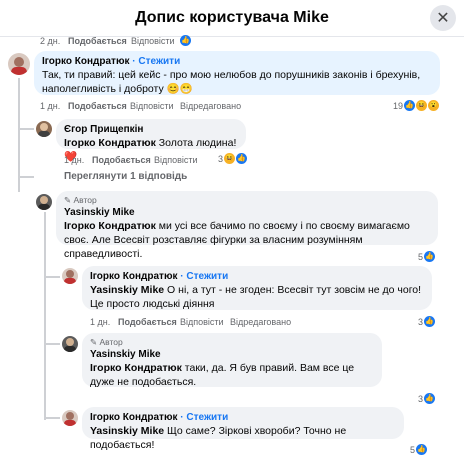 The height and width of the screenshot is (459, 464). I want to click on wow-reaction-icon: 😮, so click(434, 105).